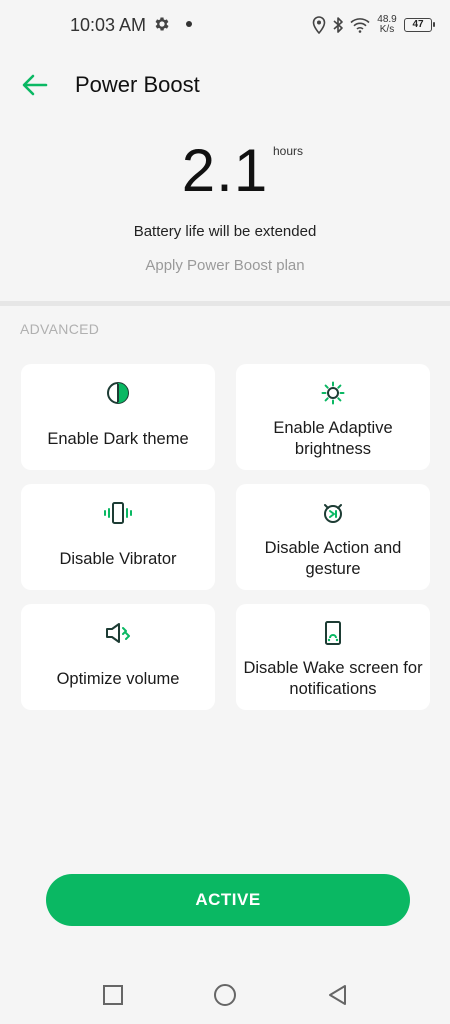 The height and width of the screenshot is (1024, 450). Describe the element at coordinates (118, 513) in the screenshot. I see `vibration-icon` at that location.